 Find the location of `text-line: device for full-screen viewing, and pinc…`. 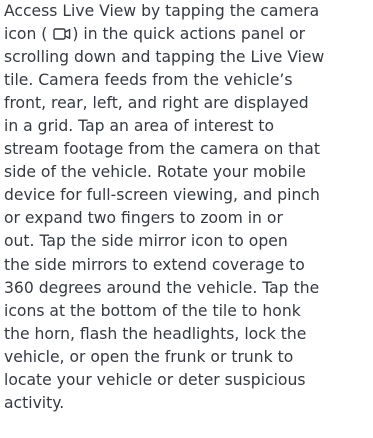

text-line: device for full-screen viewing, and pinc… is located at coordinates (162, 195).